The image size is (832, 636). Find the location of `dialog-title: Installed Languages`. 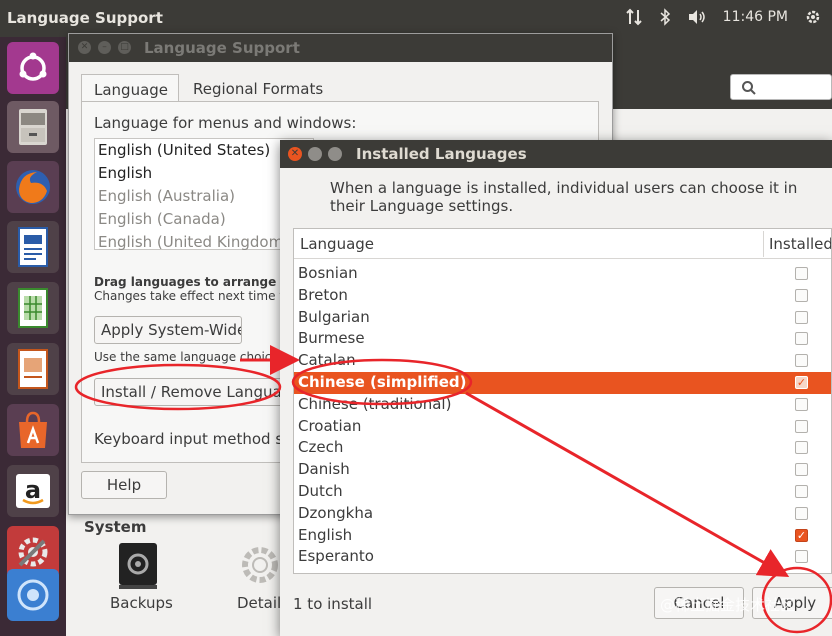

dialog-title: Installed Languages is located at coordinates (441, 154).